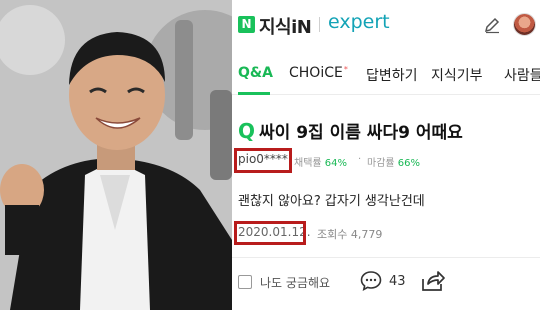 This screenshot has width=540, height=310. I want to click on checkbox-icon, so click(245, 282).